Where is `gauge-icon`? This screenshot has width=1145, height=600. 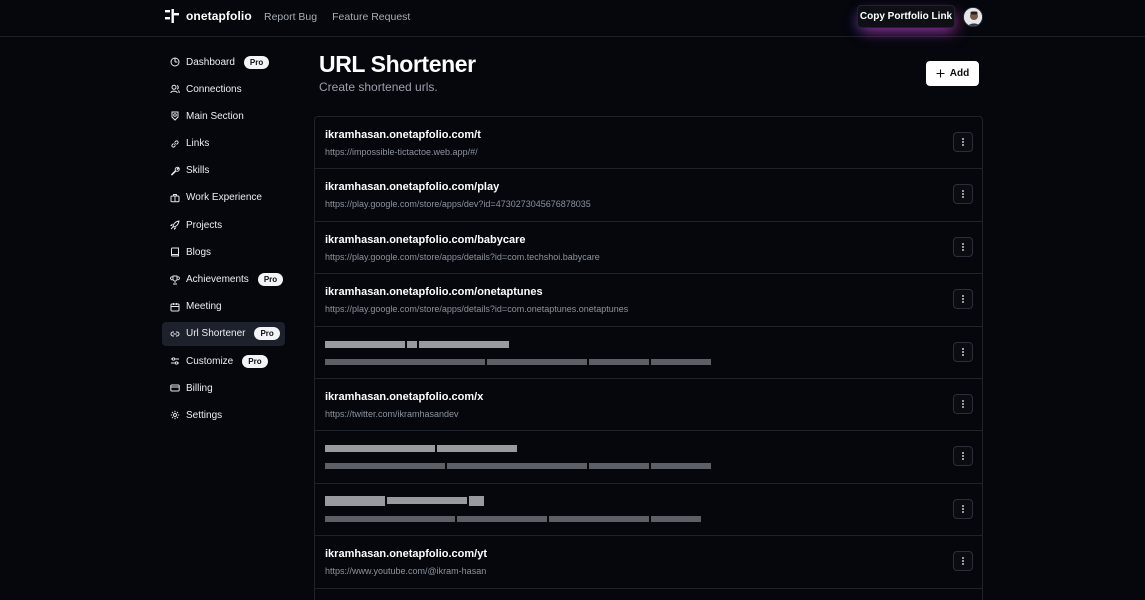
gauge-icon is located at coordinates (175, 62).